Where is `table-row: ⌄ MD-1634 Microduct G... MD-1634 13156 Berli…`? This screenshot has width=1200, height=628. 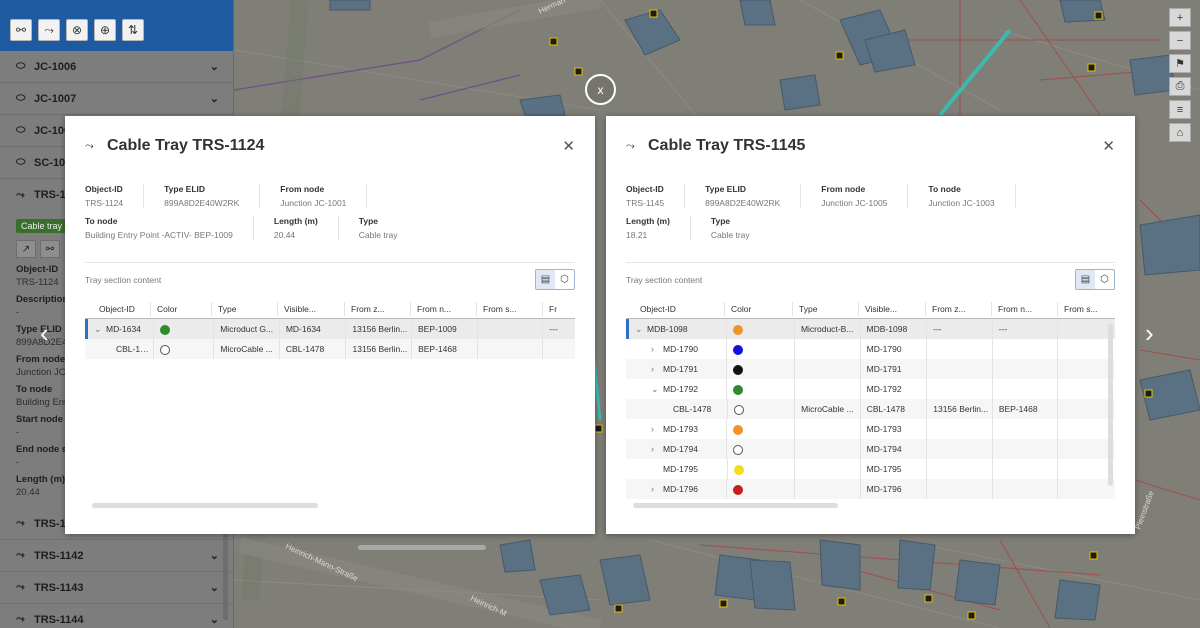 table-row: ⌄ MD-1634 Microduct G... MD-1634 13156 Berli… is located at coordinates (330, 329).